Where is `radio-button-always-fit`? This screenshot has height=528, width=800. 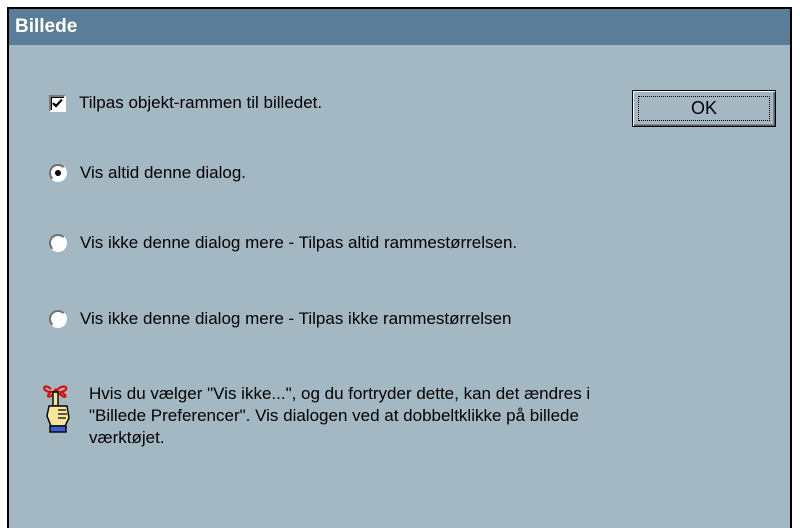
radio-button-always-fit is located at coordinates (58, 243).